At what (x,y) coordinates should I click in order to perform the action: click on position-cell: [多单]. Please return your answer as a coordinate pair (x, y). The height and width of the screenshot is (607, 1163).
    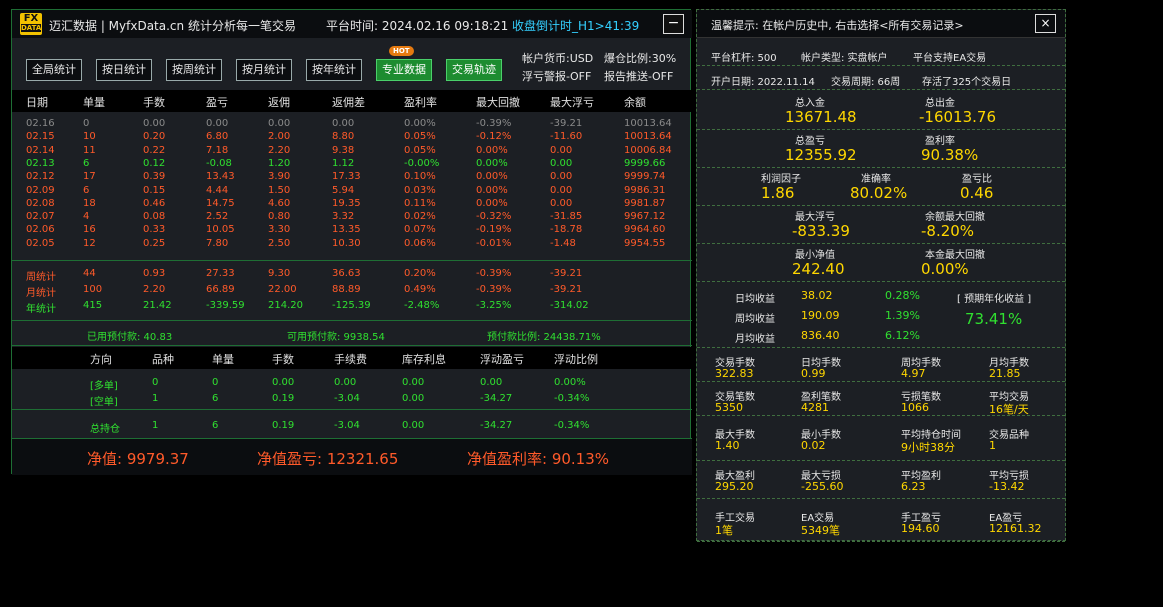
    Looking at the image, I should click on (104, 386).